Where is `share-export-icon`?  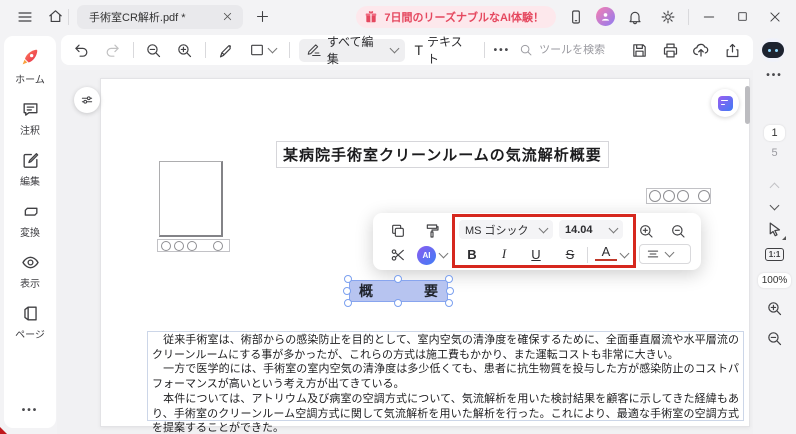 share-export-icon is located at coordinates (732, 50).